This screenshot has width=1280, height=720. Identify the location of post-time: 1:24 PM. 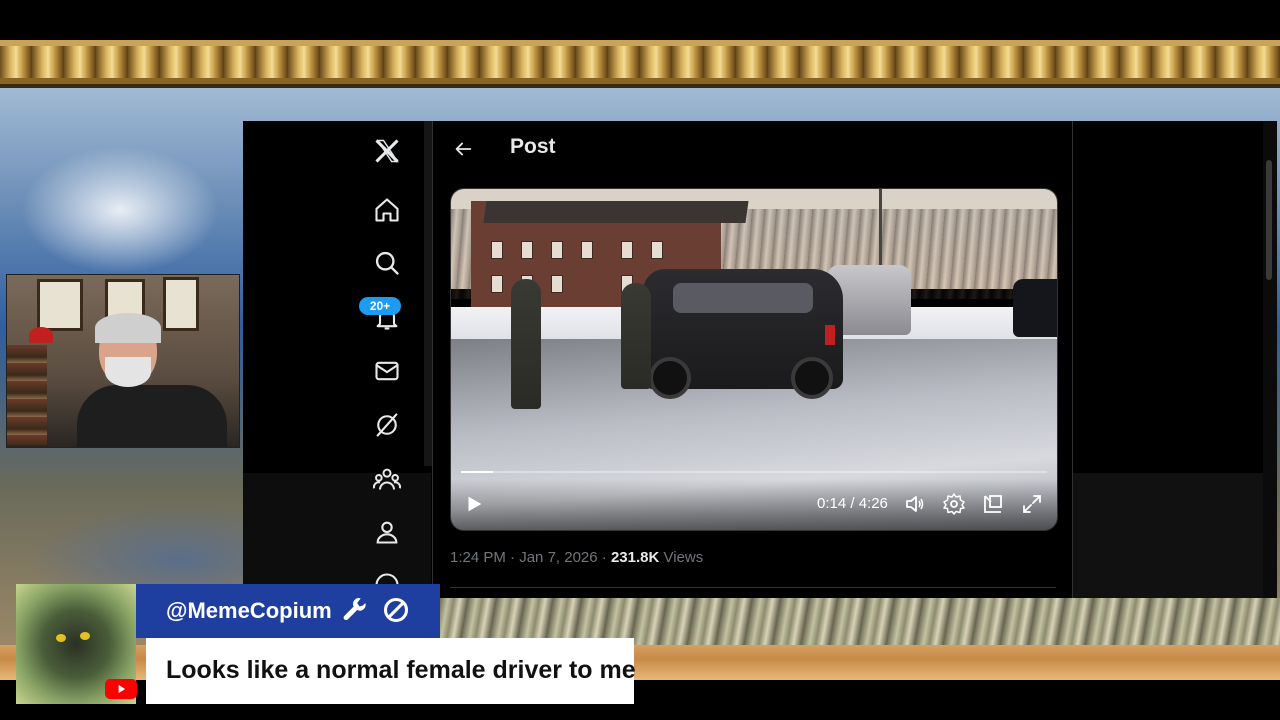
(478, 557).